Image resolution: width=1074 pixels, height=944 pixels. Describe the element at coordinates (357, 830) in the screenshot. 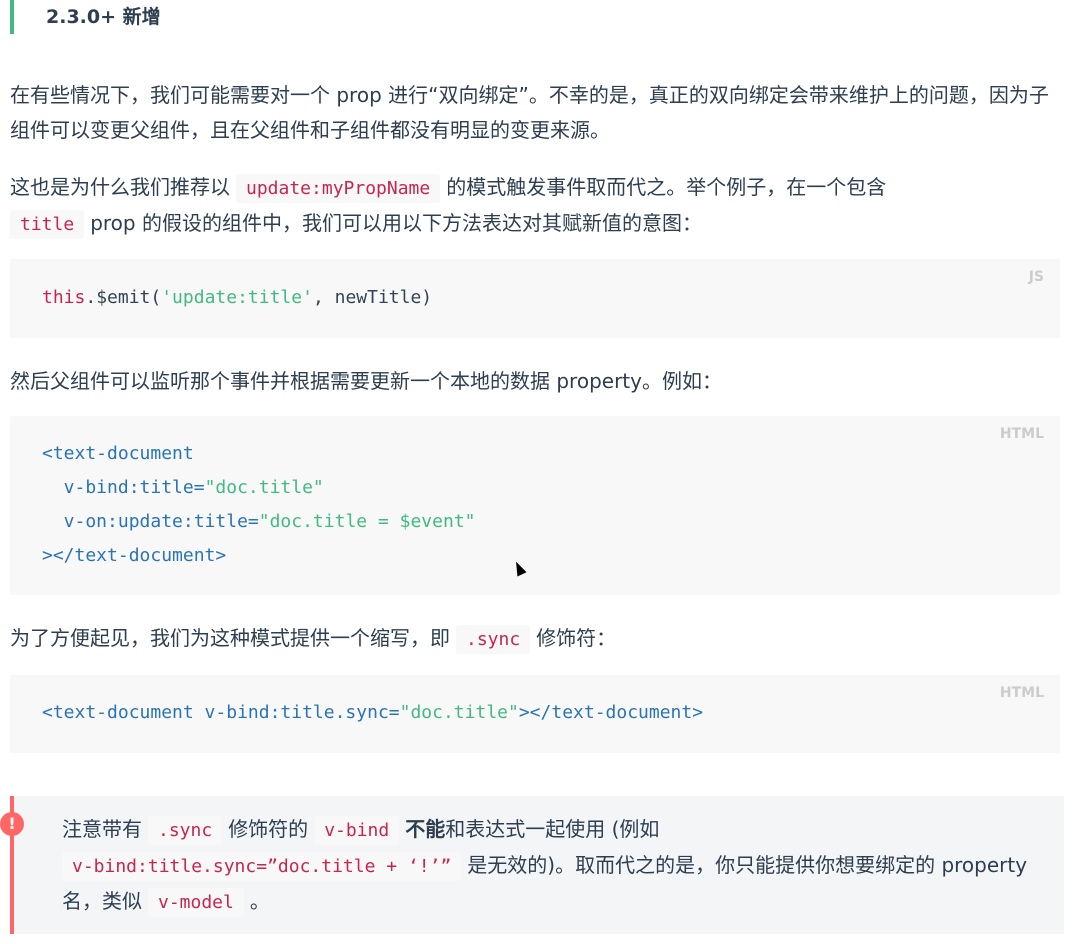

I see `code-v-bind: v-bind` at that location.